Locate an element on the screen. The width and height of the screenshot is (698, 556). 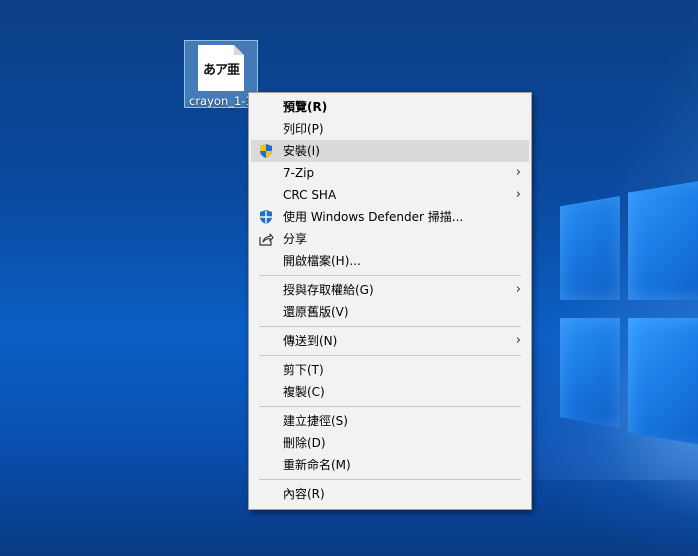
menu-item-install: 安裝(I) is located at coordinates (390, 151).